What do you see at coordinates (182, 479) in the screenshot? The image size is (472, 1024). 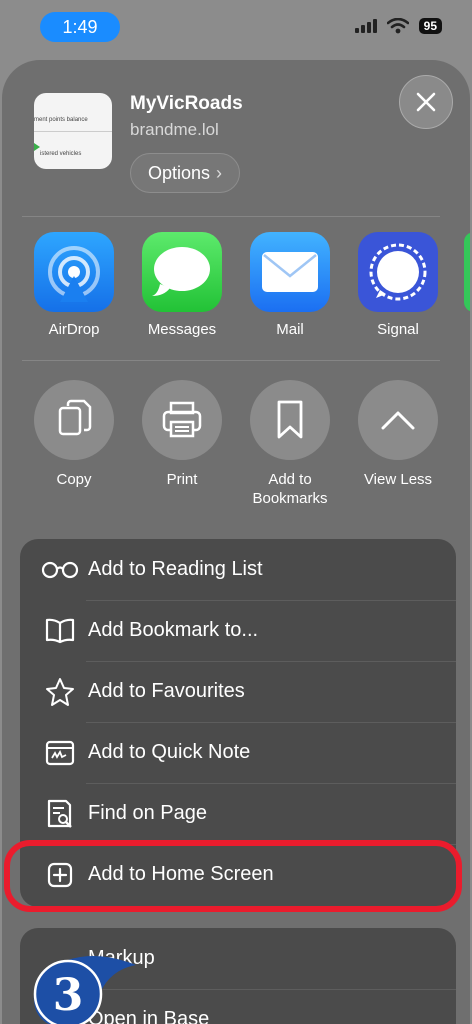 I see `action-label: Print` at bounding box center [182, 479].